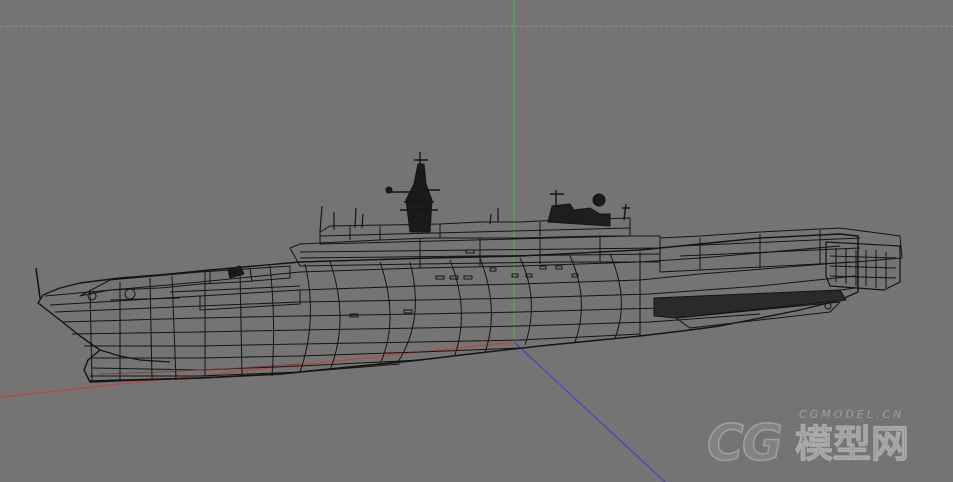  Describe the element at coordinates (744, 443) in the screenshot. I see `watermark-logo: CG` at that location.